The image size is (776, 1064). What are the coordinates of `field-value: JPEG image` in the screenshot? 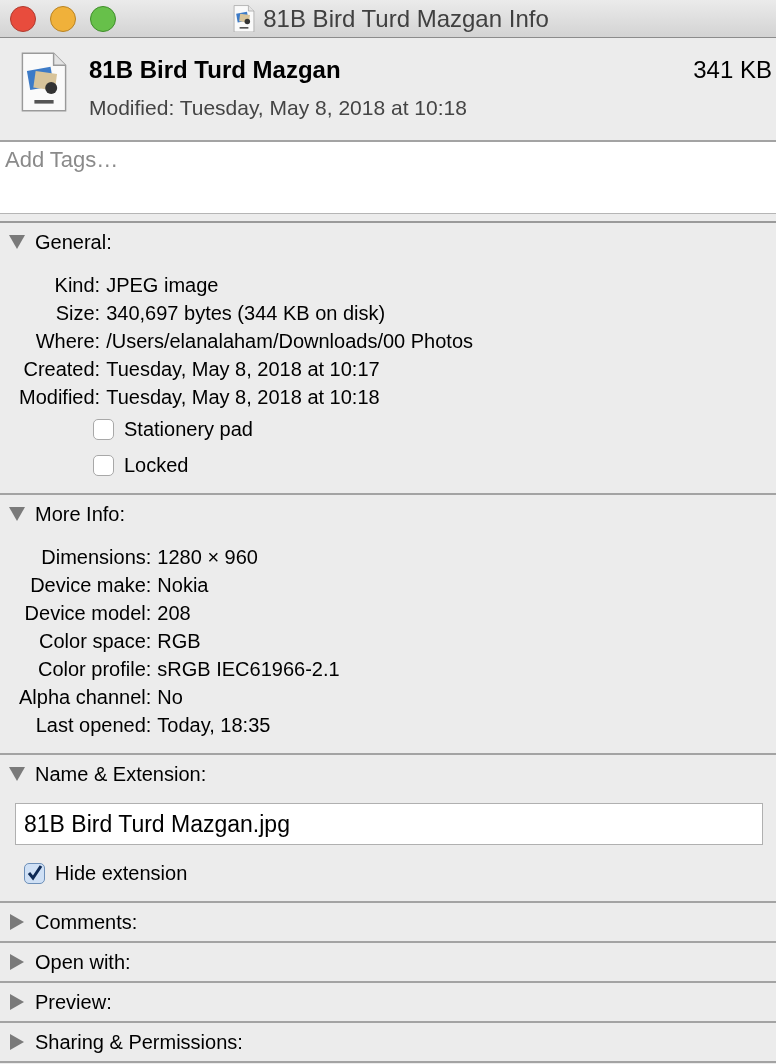 It's located at (163, 285).